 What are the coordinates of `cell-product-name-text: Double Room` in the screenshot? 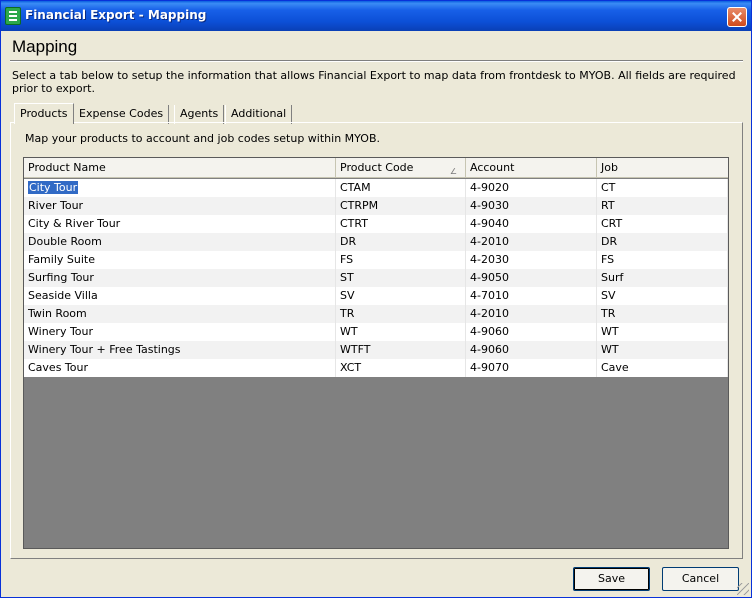 It's located at (65, 241).